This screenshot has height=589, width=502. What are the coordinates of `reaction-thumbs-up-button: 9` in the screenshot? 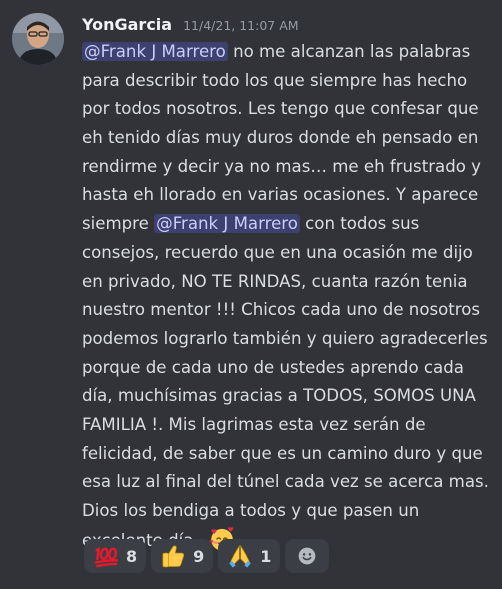 It's located at (182, 556).